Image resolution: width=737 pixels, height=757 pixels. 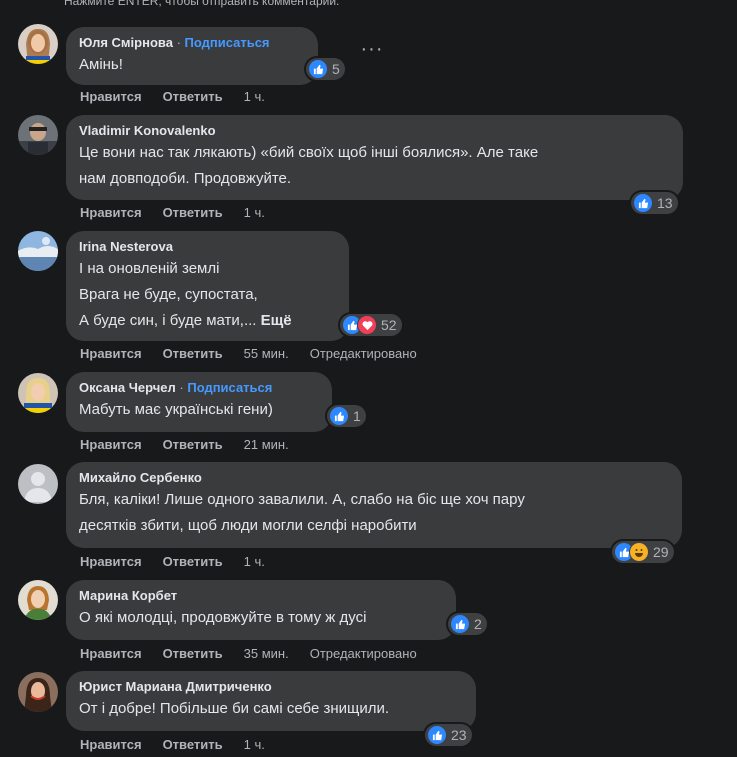 I want to click on comment-author: Михайло Сербенко, so click(x=140, y=477).